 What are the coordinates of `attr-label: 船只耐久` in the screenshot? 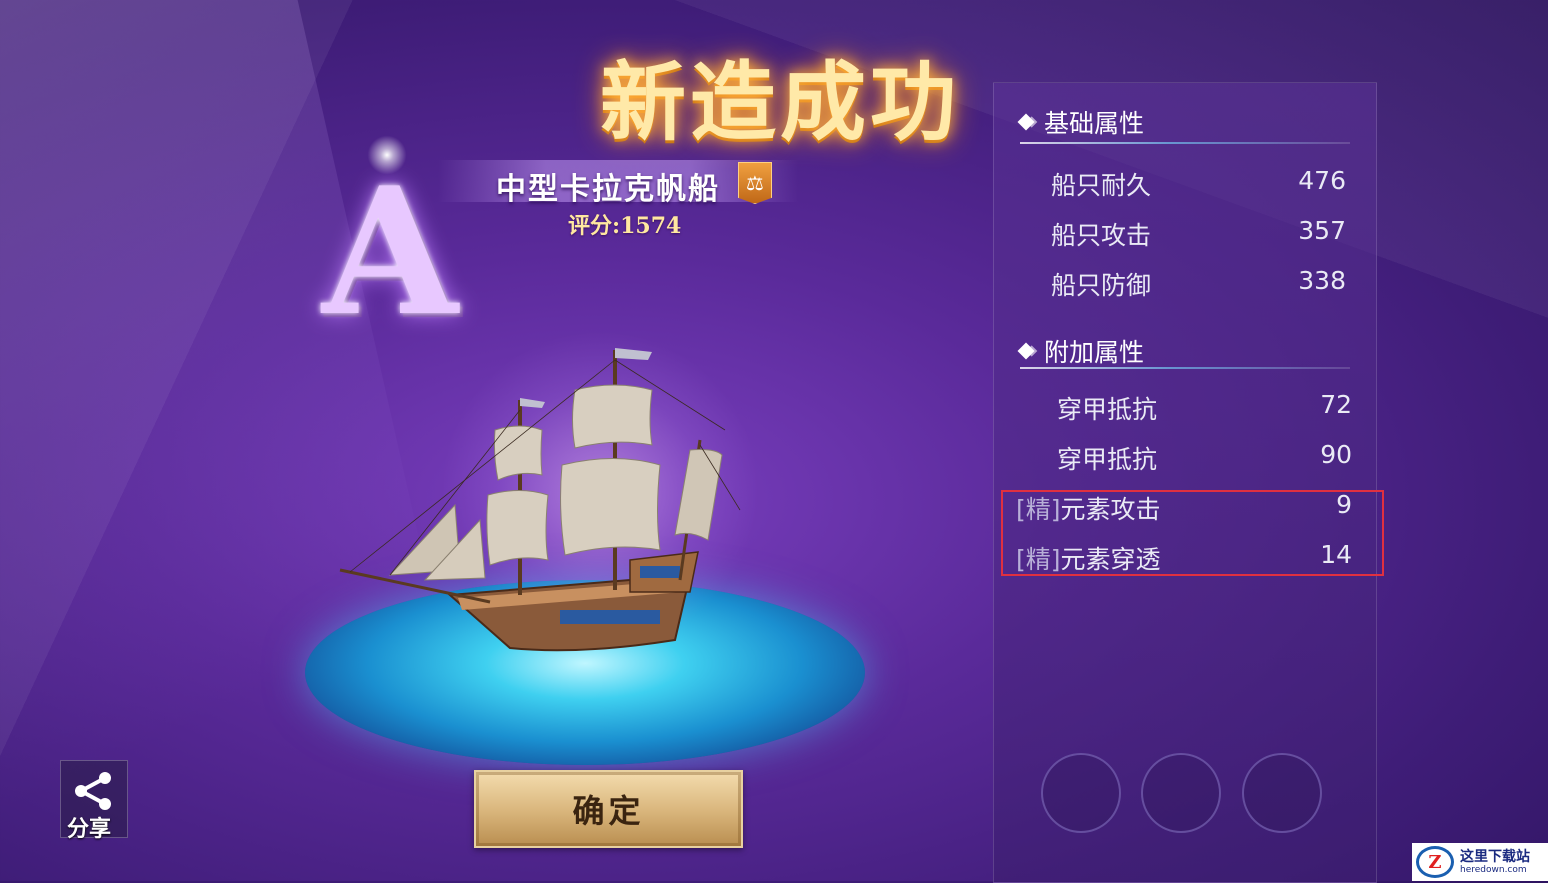 It's located at (1101, 185).